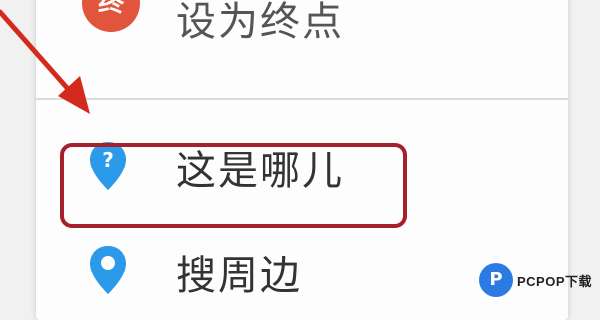 The image size is (600, 320). What do you see at coordinates (495, 280) in the screenshot?
I see `watermark-logo: P` at bounding box center [495, 280].